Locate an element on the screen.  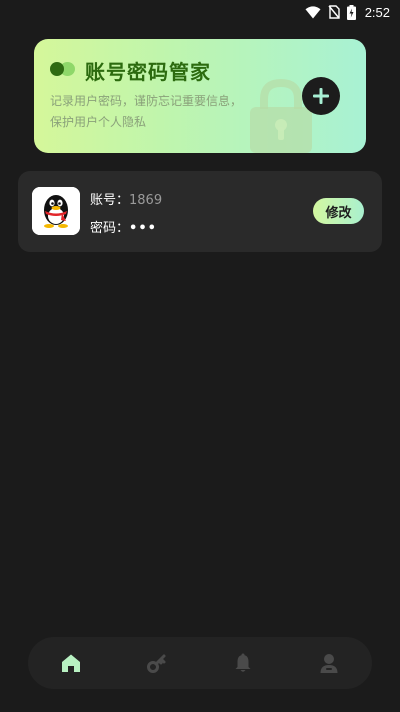
header-card: 账号密码管家 记录用户密码，谨防忘记重要信息，保护用户个人隐私 is located at coordinates (200, 96).